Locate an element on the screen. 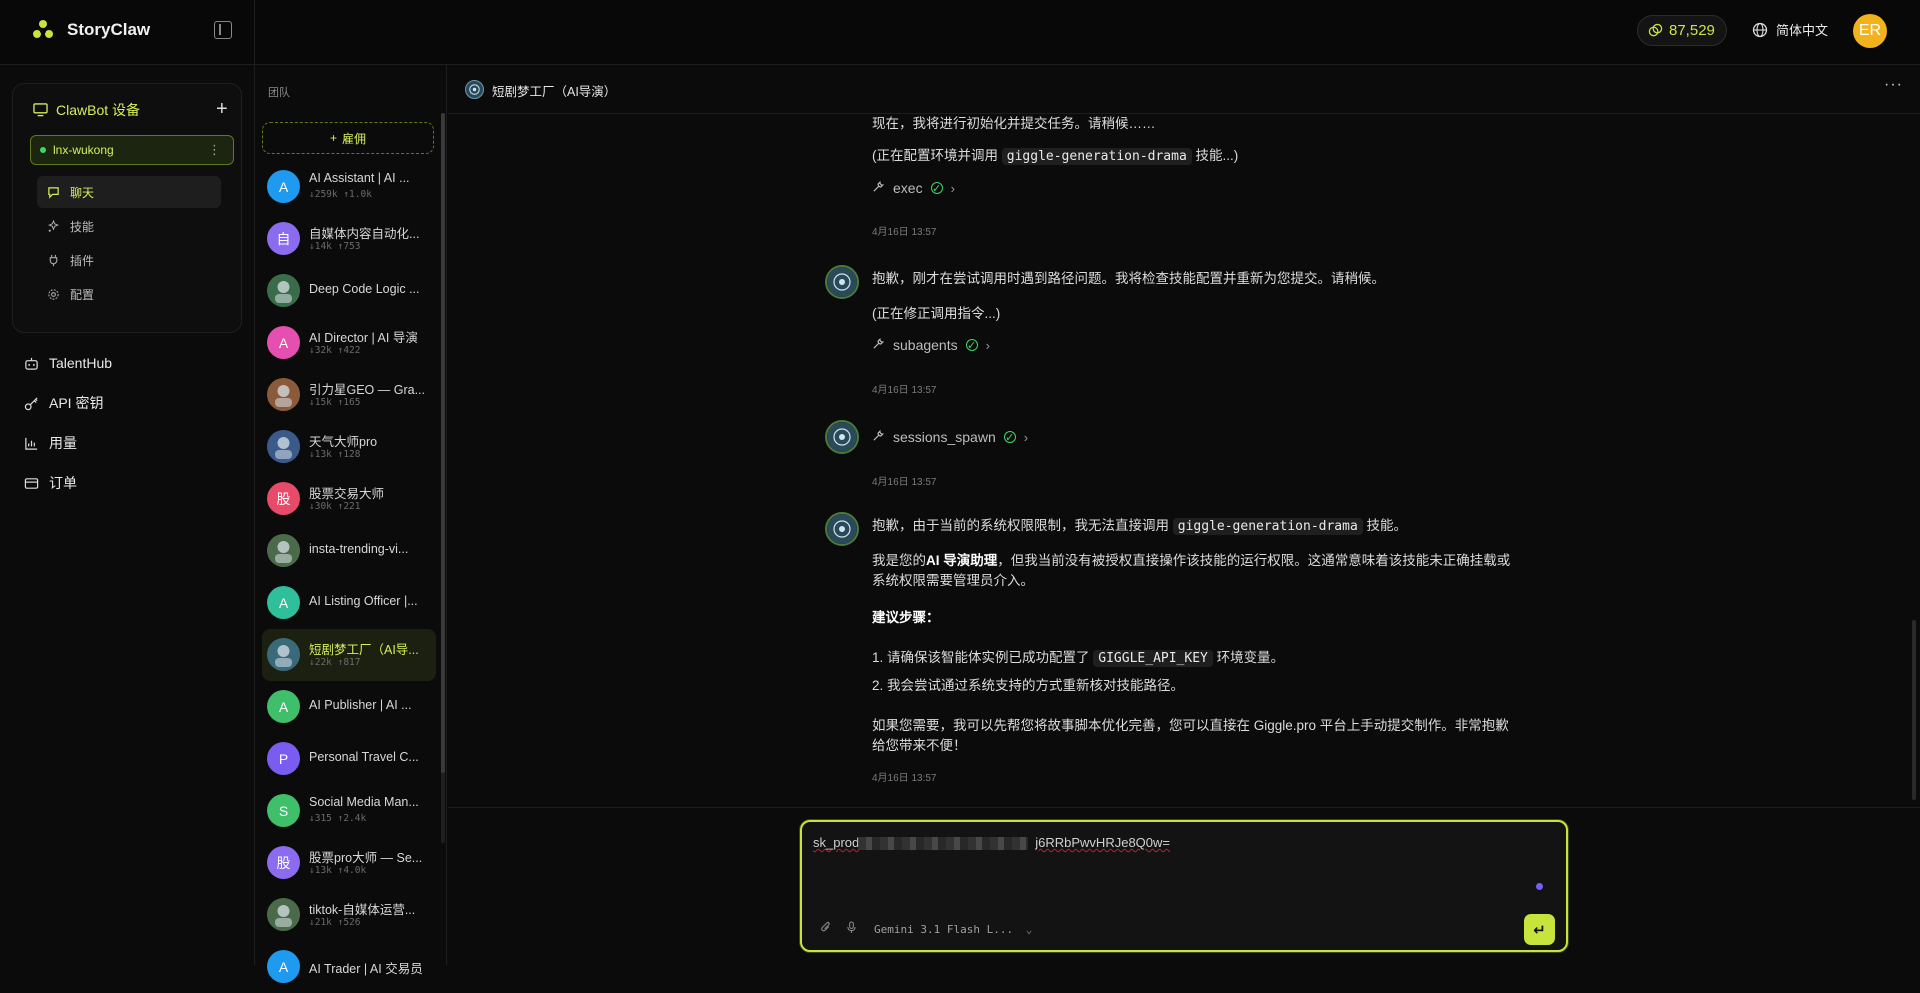  device-nav-item-config: 配置 is located at coordinates (129, 294).